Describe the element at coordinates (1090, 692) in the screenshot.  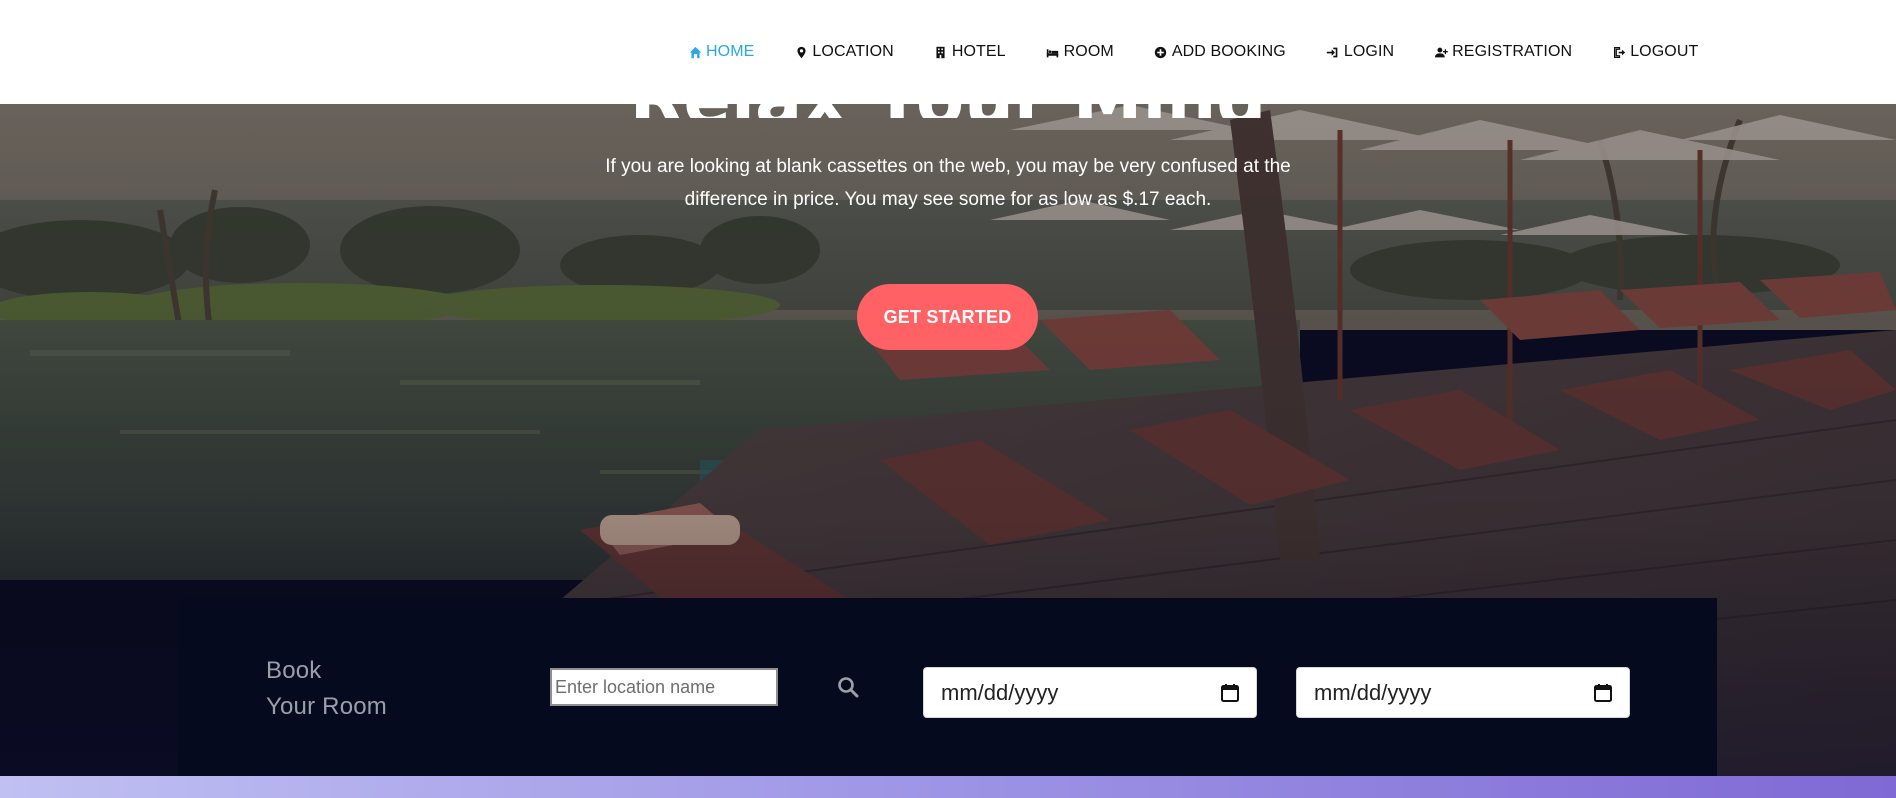
I see `checkin-date-input: mm/dd/yyyy` at that location.